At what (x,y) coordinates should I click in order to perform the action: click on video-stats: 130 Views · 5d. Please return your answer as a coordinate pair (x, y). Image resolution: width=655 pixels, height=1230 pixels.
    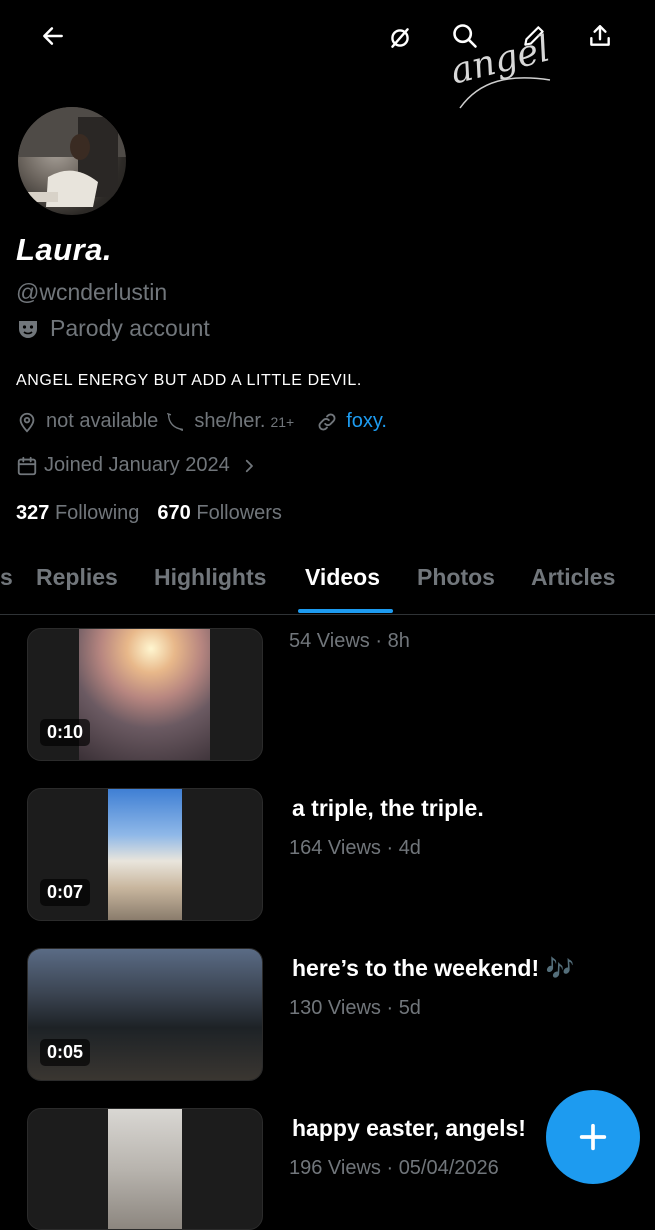
    Looking at the image, I should click on (355, 1008).